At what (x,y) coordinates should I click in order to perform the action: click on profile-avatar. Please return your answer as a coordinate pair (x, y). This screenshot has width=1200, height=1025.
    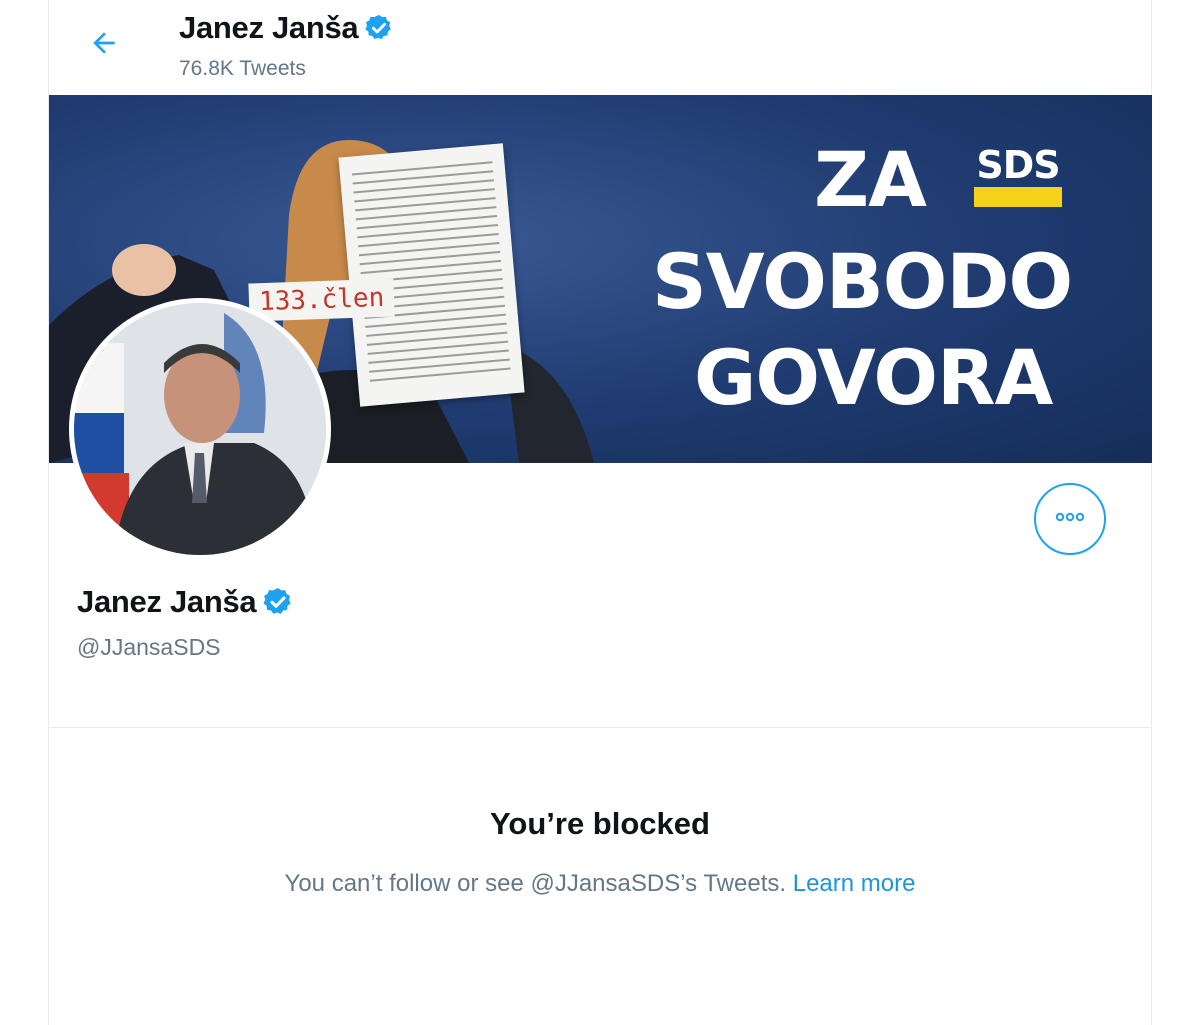
    Looking at the image, I should click on (200, 429).